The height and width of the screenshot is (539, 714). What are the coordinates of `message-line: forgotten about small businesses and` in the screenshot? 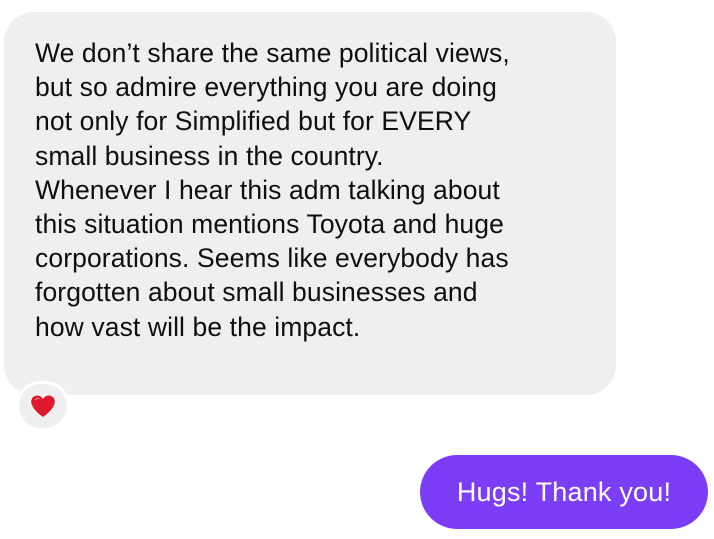 It's located at (256, 292).